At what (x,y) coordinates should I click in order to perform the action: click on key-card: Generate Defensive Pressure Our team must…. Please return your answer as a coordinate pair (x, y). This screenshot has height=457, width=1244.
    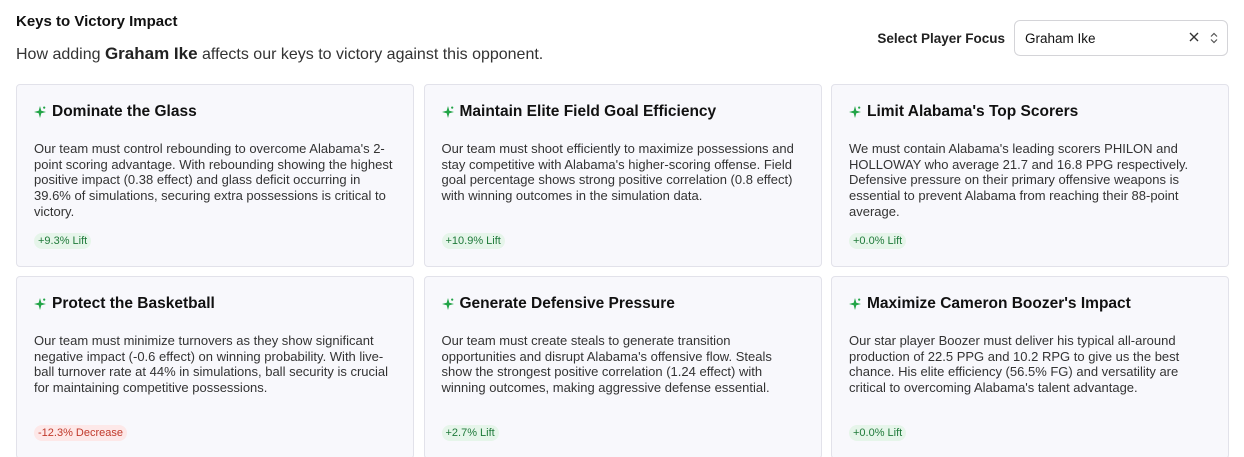
    Looking at the image, I should click on (622, 366).